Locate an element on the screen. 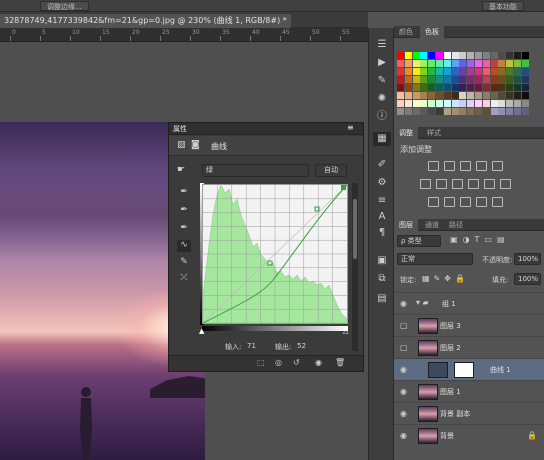  preset-icon: ☛ is located at coordinates (181, 170).